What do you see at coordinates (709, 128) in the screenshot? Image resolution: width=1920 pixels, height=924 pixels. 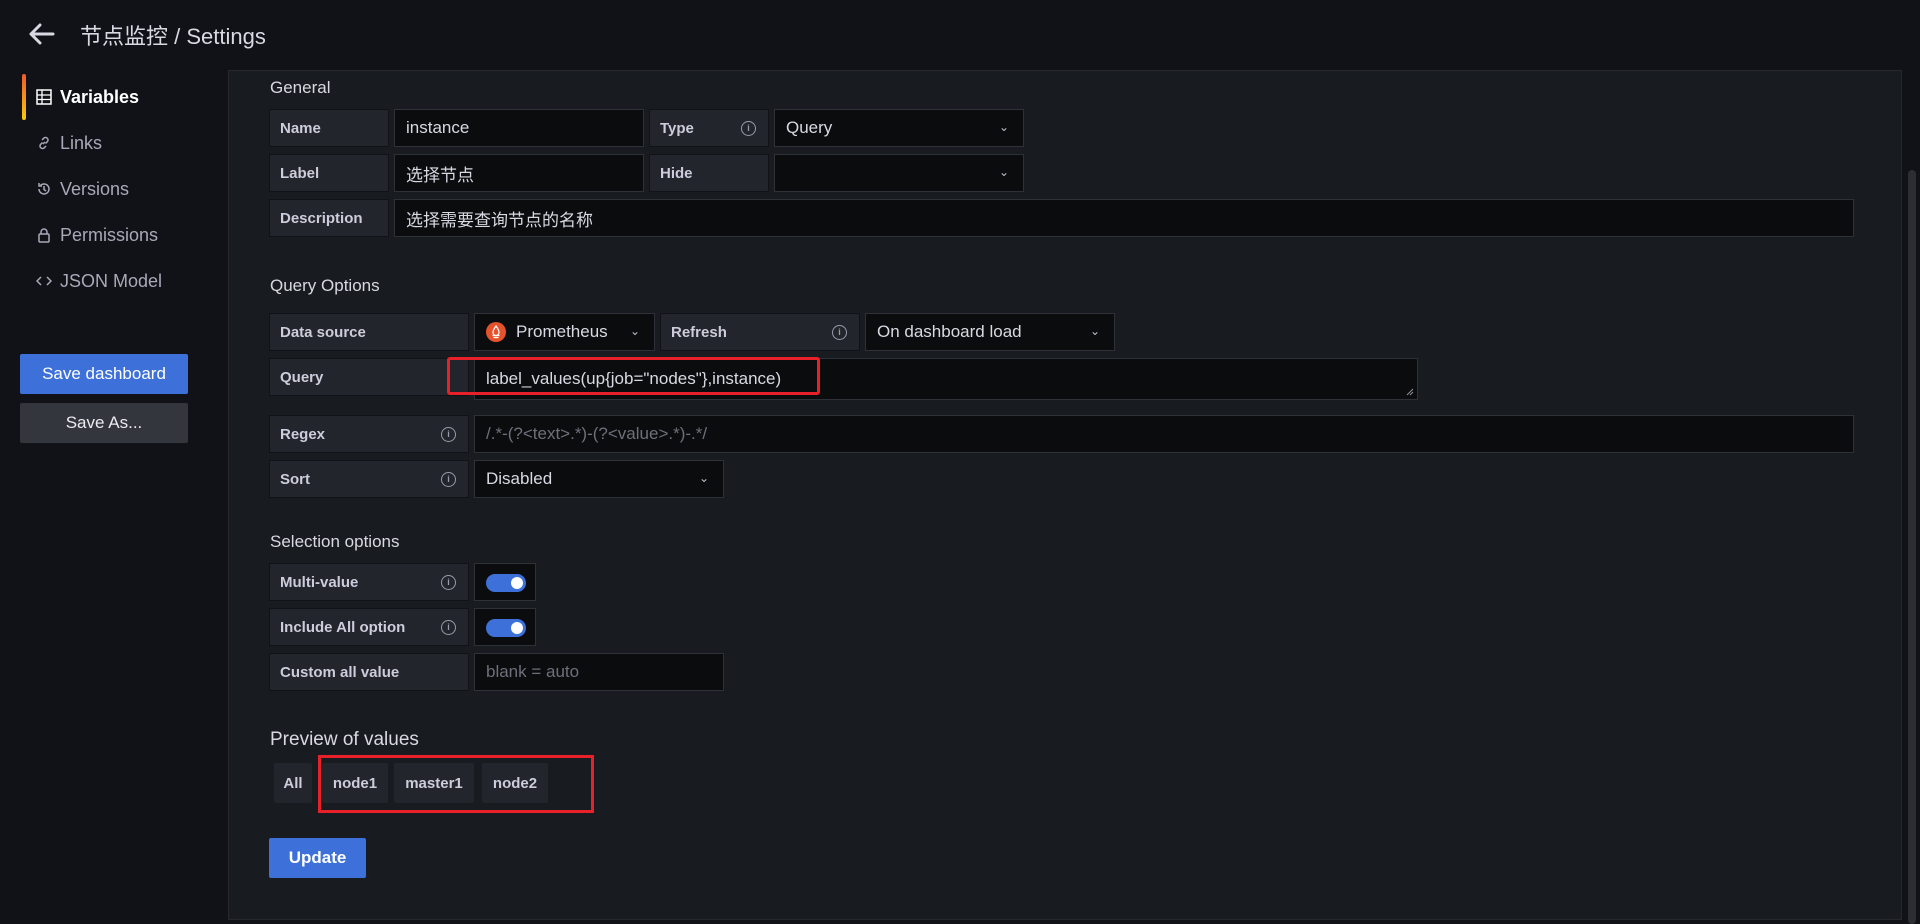 I see `type-label: Type i` at bounding box center [709, 128].